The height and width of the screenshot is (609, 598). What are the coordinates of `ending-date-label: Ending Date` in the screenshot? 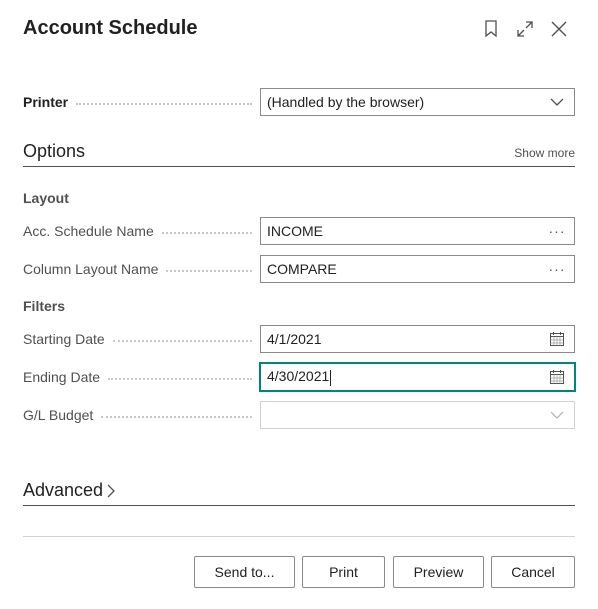 It's located at (141, 377).